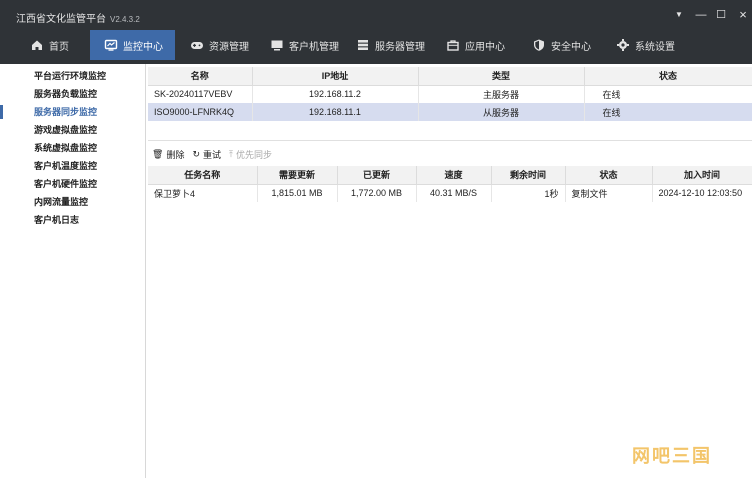  Describe the element at coordinates (73, 148) in the screenshot. I see `sidebar-item-system-vdisk: 系统虚拟盘监控` at that location.